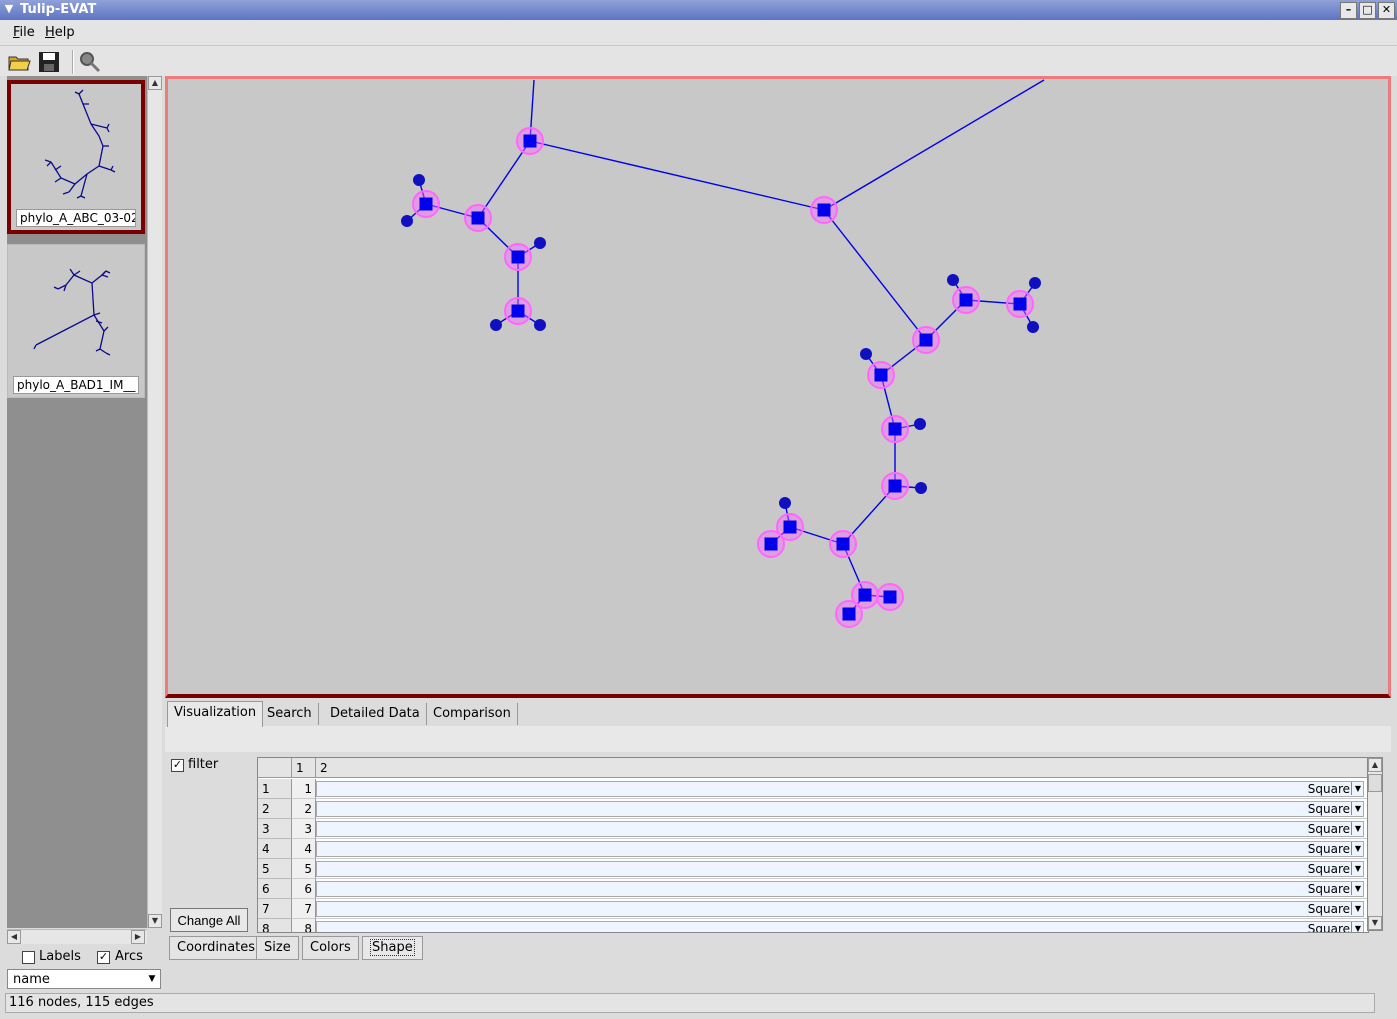 The height and width of the screenshot is (1019, 1397). I want to click on table-row: 4 4 Square ▼, so click(813, 849).